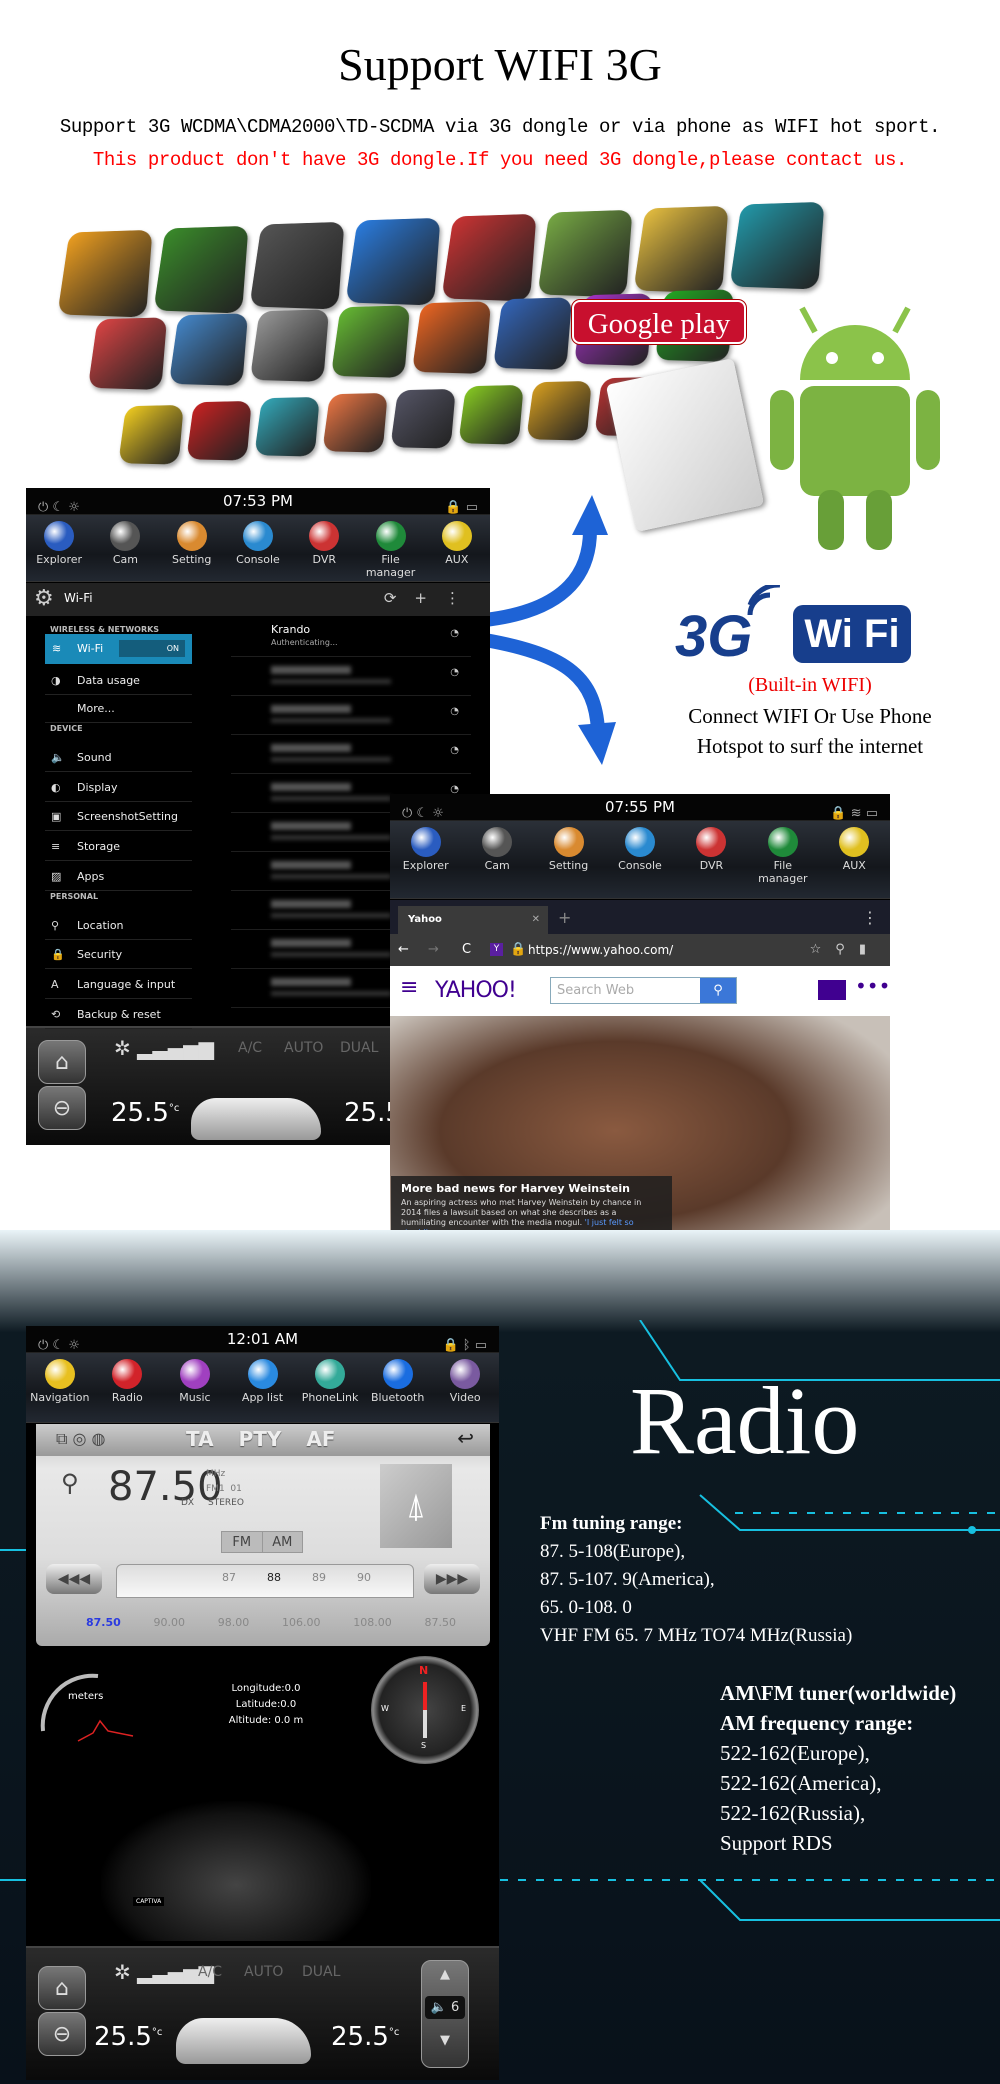 The height and width of the screenshot is (2084, 1000). What do you see at coordinates (170, 1622) in the screenshot?
I see `preset-button: 90.00` at bounding box center [170, 1622].